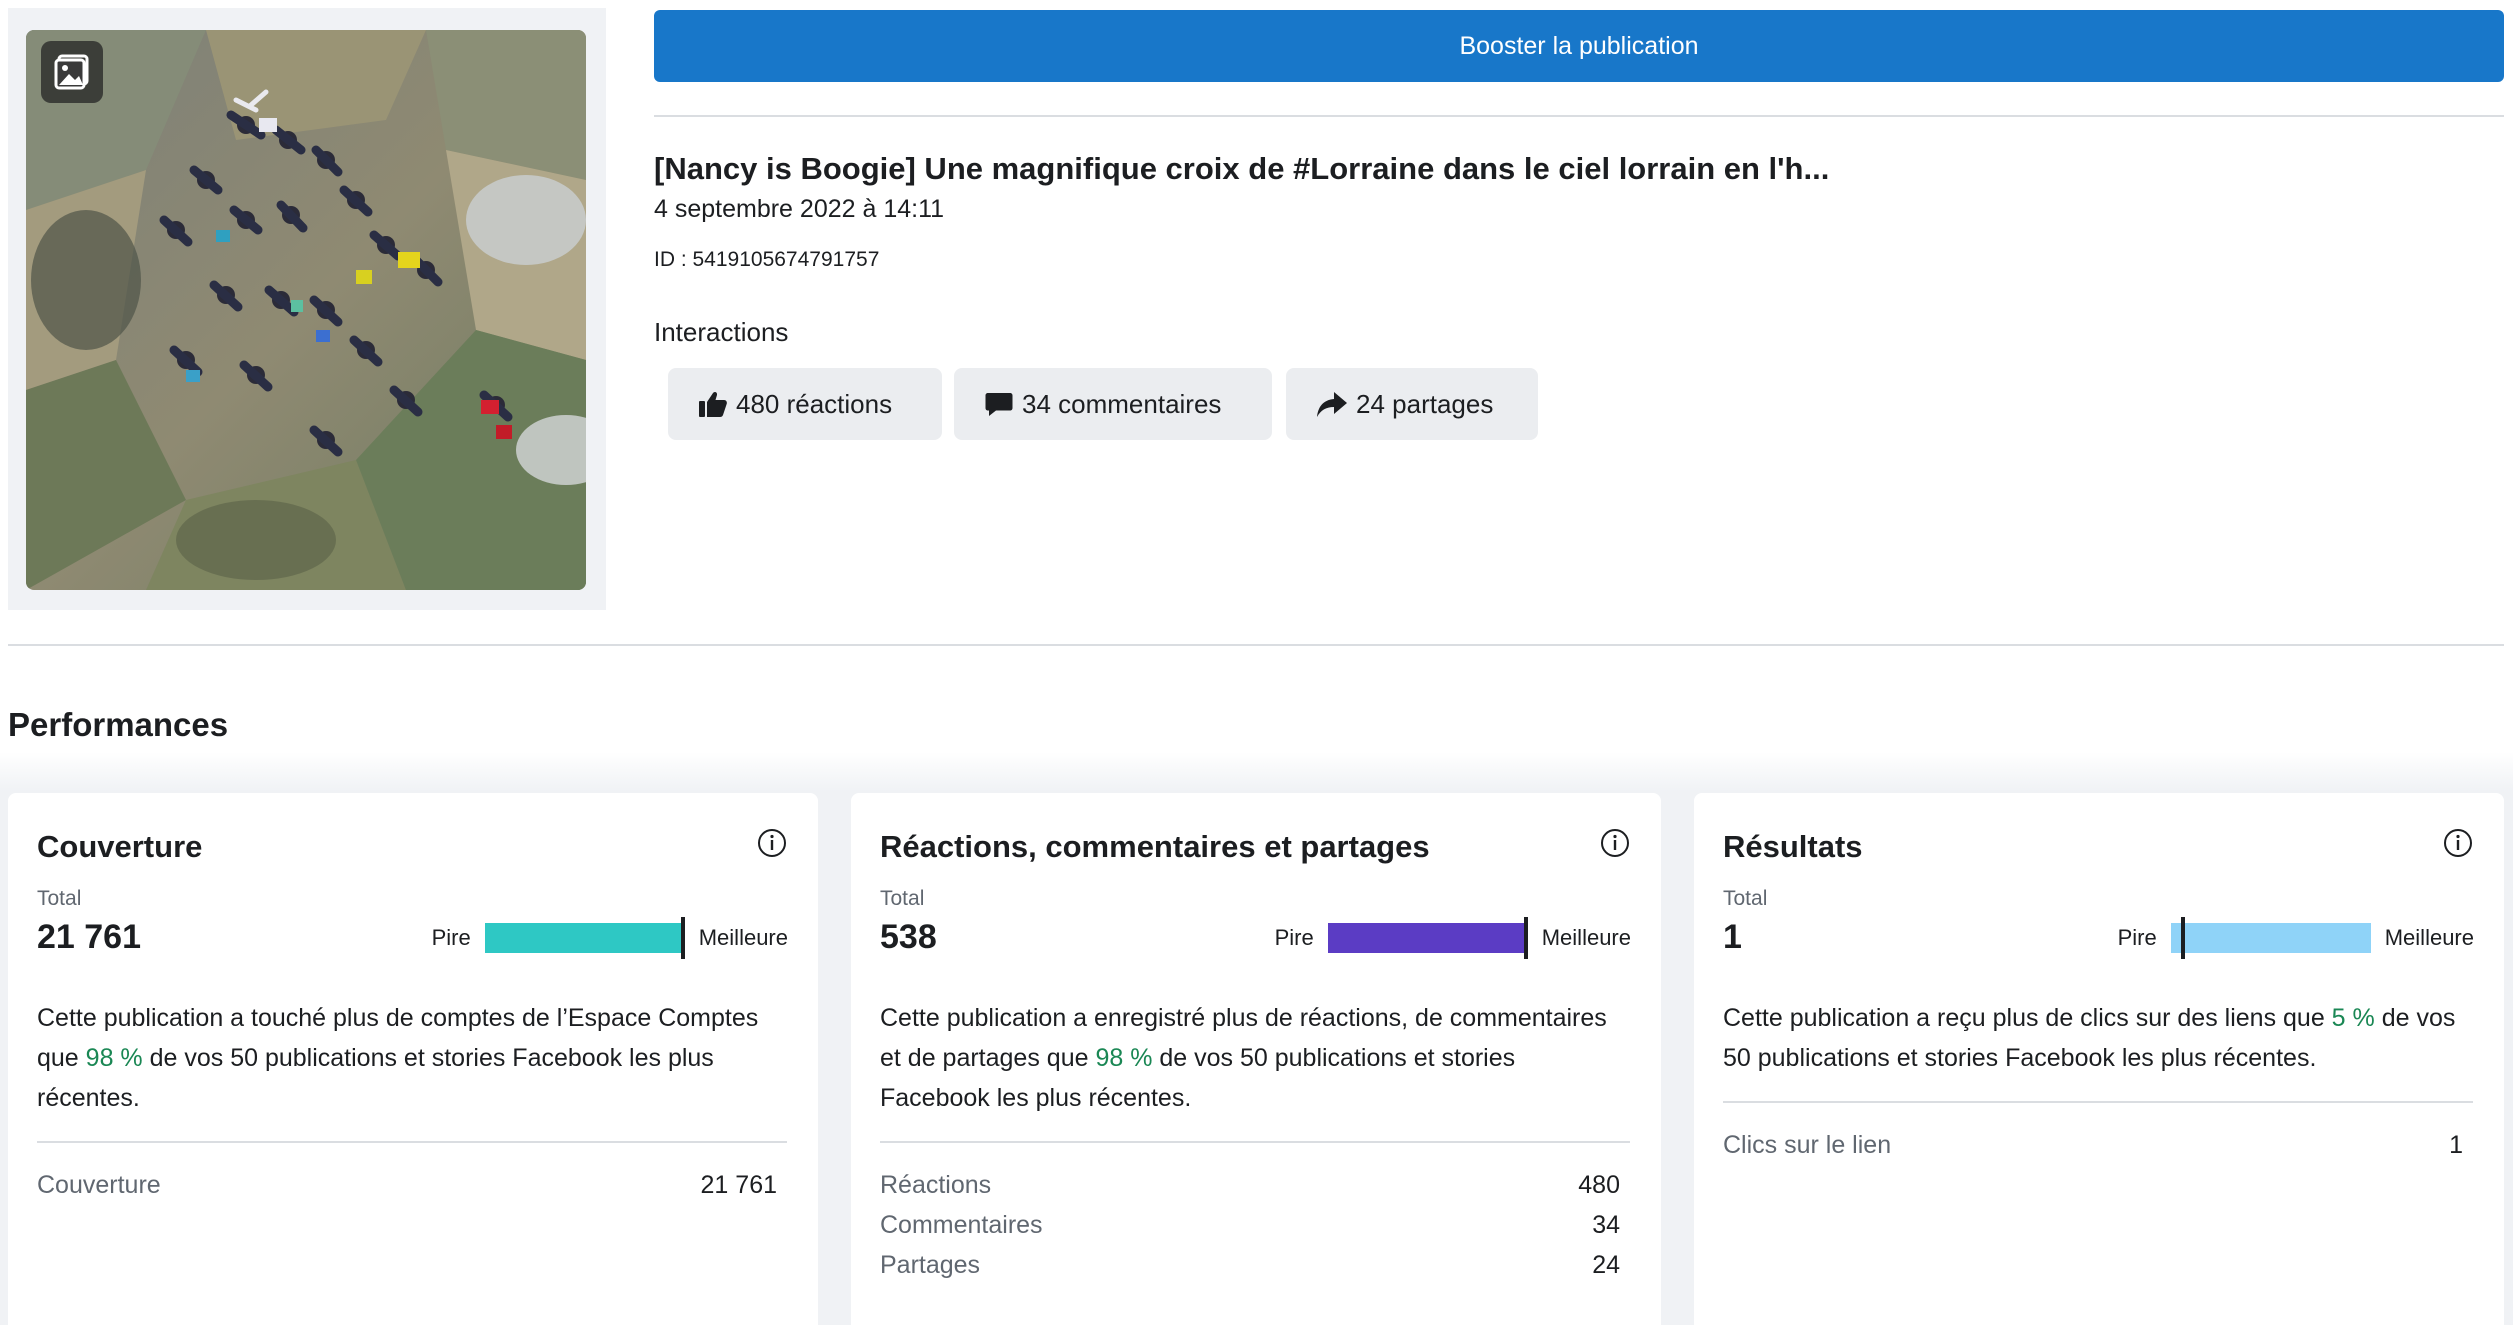 The height and width of the screenshot is (1325, 2513). Describe the element at coordinates (120, 846) in the screenshot. I see `card-title: Couverture` at that location.